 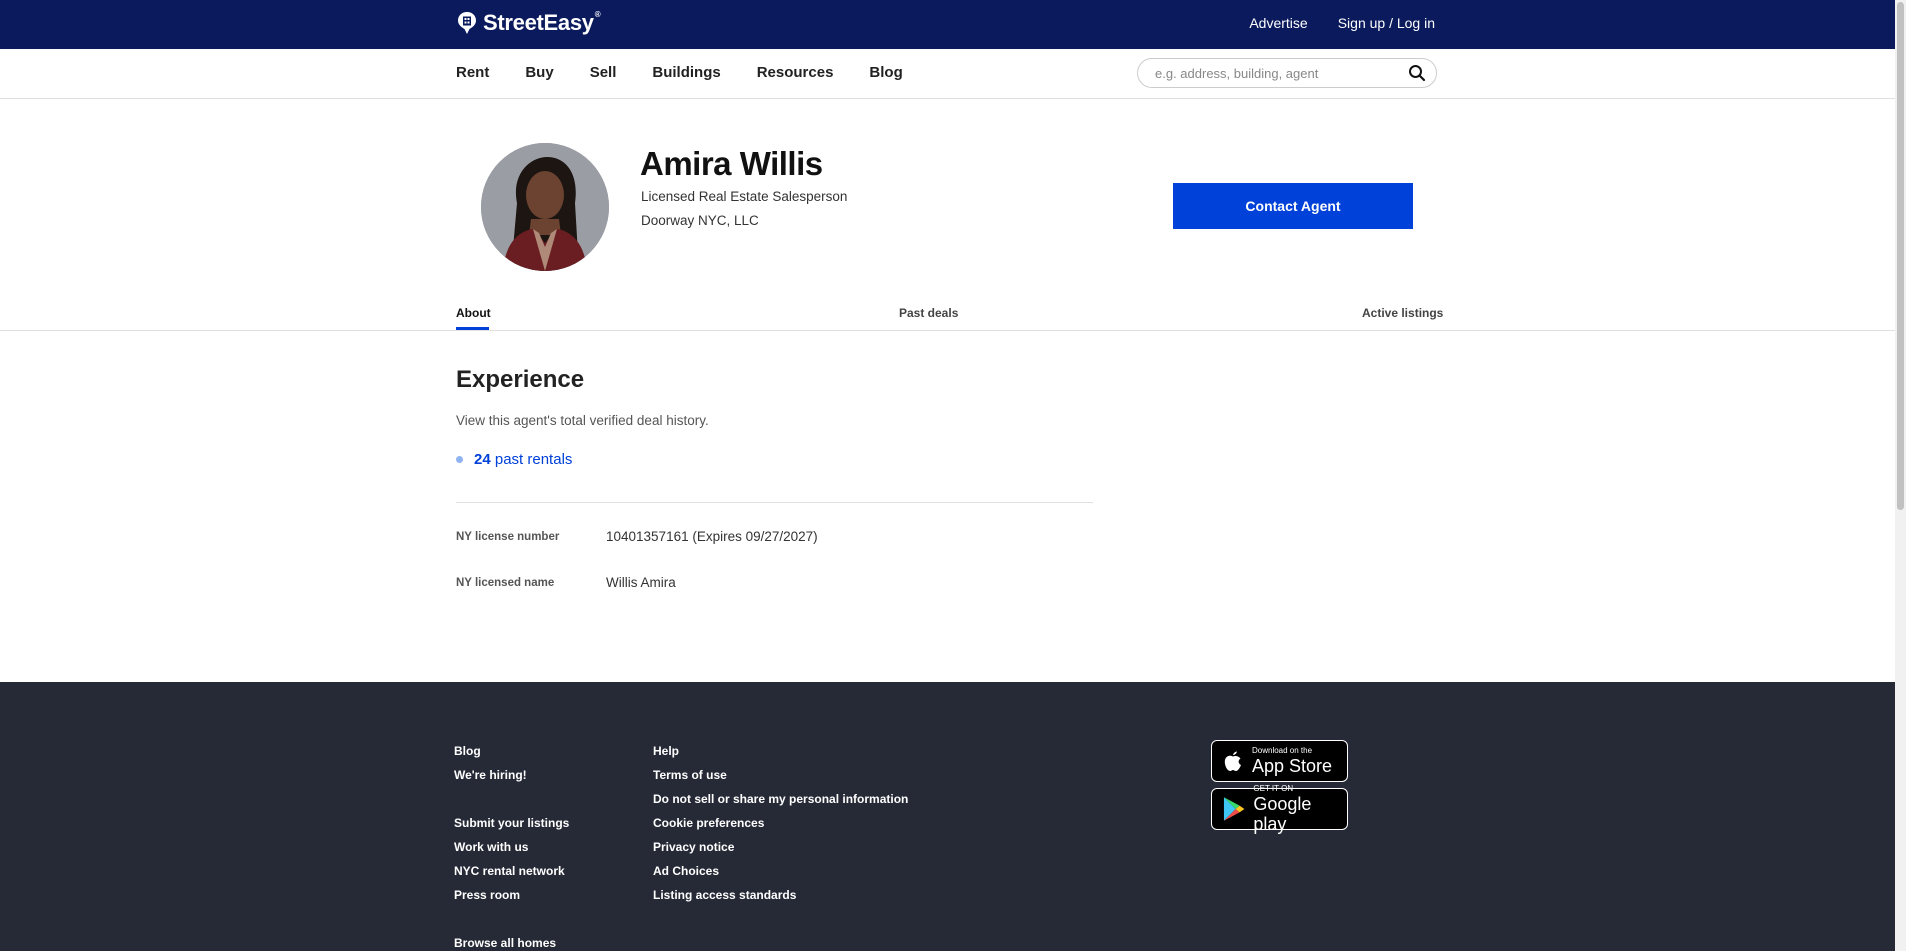 What do you see at coordinates (780, 780) in the screenshot?
I see `footer-link-terms: Terms of use` at bounding box center [780, 780].